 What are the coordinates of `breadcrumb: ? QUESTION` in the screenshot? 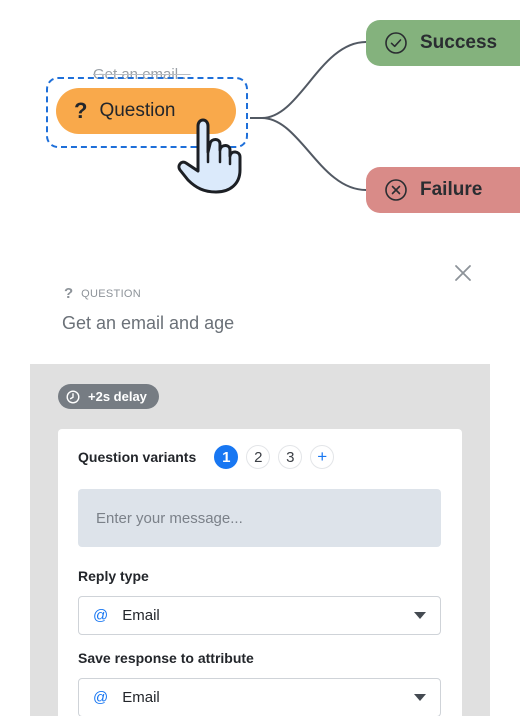 It's located at (102, 293).